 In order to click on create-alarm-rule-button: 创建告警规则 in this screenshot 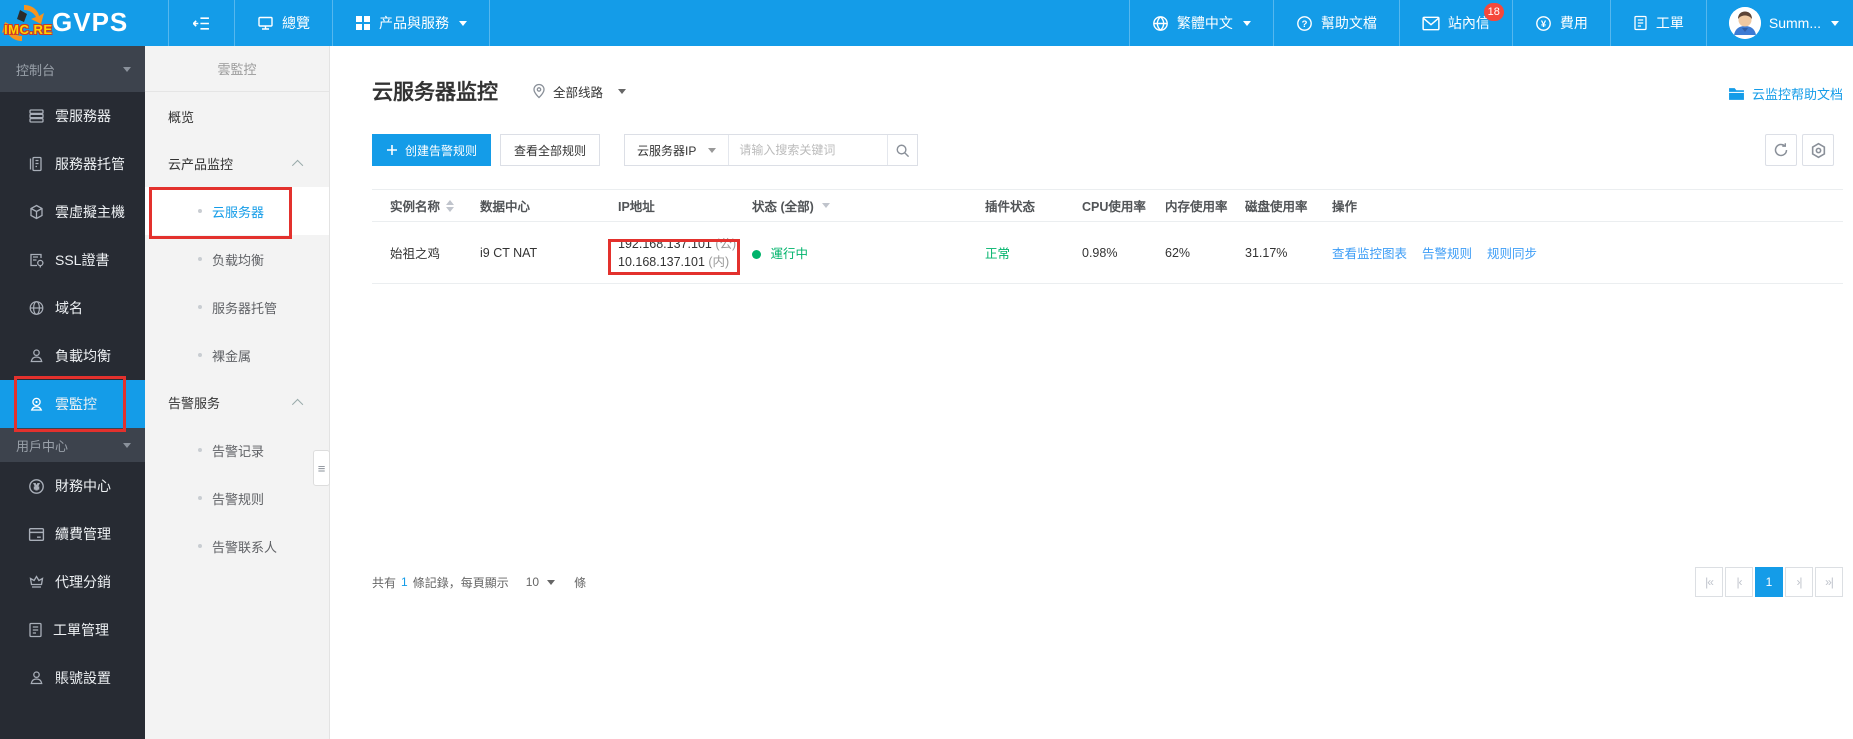, I will do `click(432, 150)`.